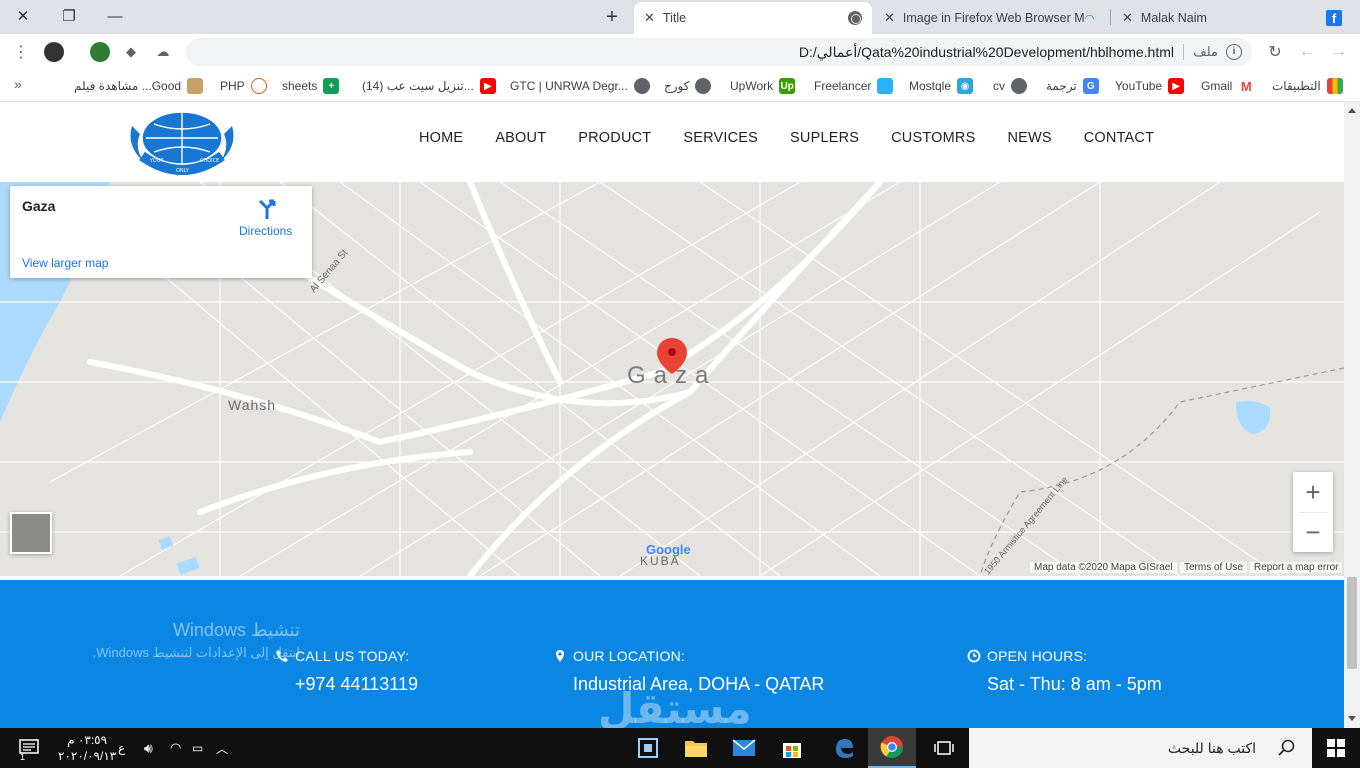 The width and height of the screenshot is (1360, 768). Describe the element at coordinates (1119, 138) in the screenshot. I see `nav-contact: CONTACT` at that location.